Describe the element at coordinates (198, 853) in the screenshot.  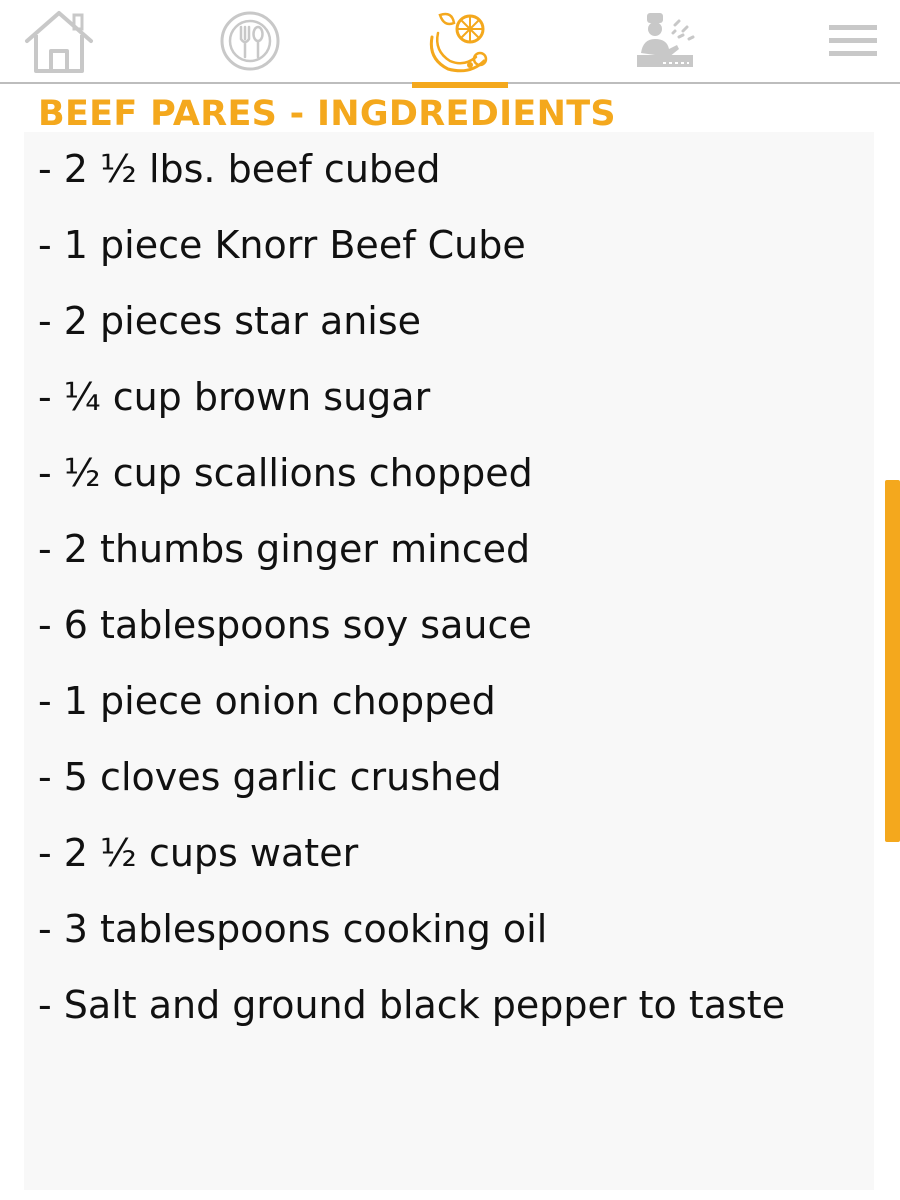
I see `ingredient-item: - 2 ½ cups water` at that location.